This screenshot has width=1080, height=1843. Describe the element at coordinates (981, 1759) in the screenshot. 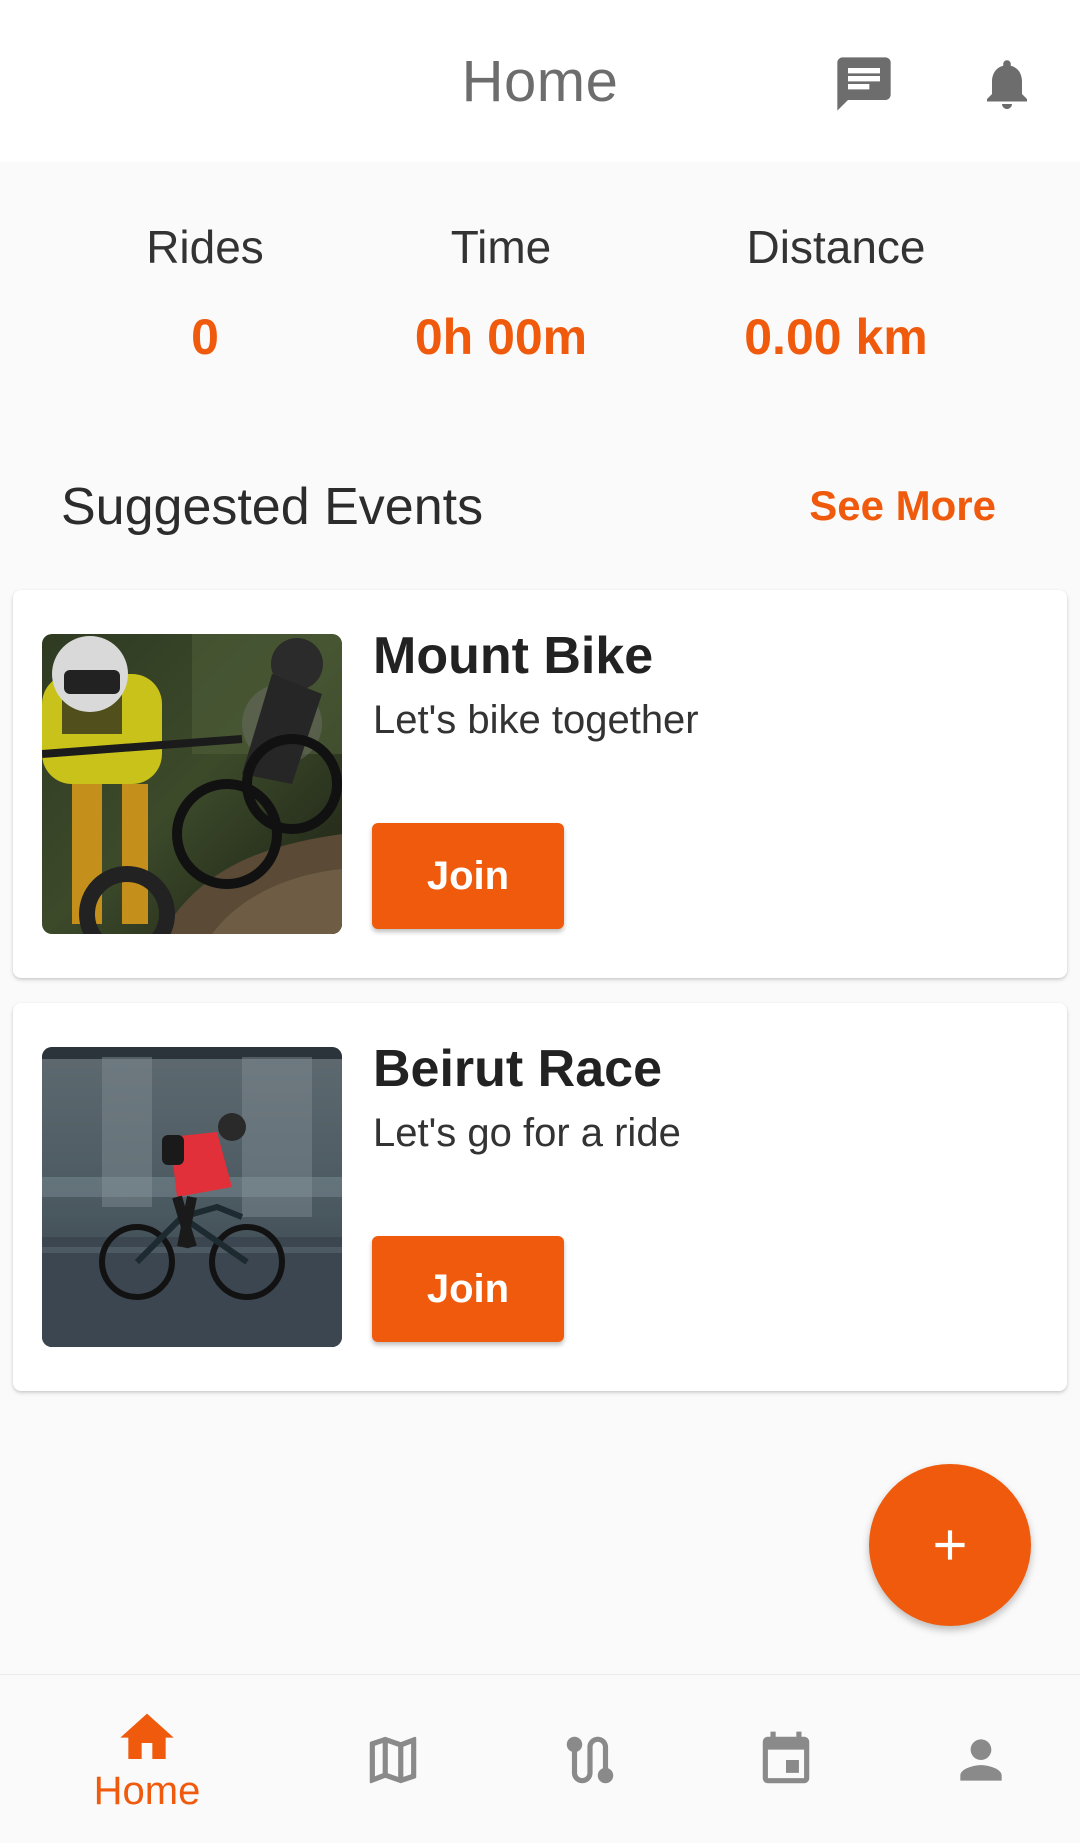

I see `person-icon` at that location.